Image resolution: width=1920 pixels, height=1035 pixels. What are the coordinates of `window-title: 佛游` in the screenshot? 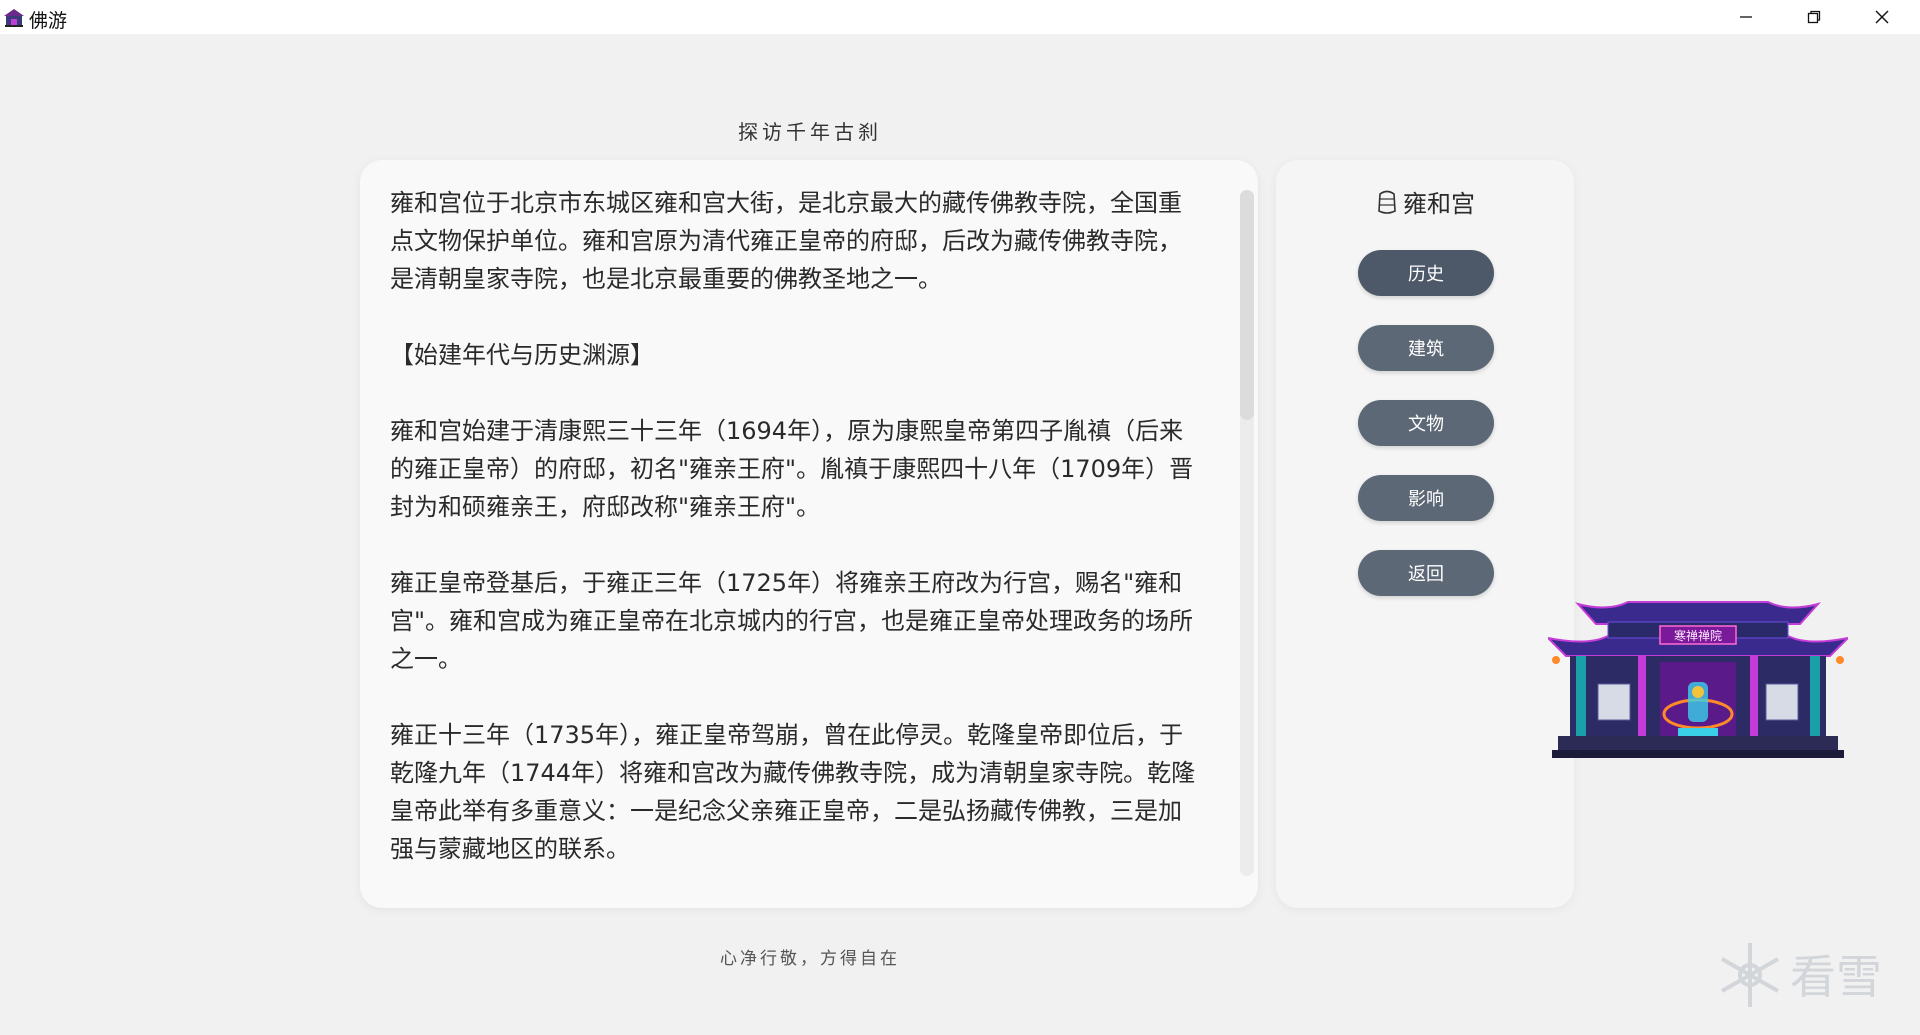 It's located at (48, 21).